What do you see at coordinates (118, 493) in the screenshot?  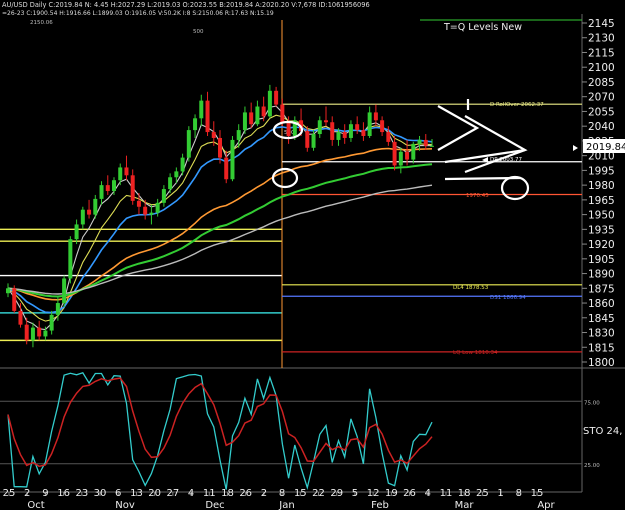 I see `date-tick-label: 6` at bounding box center [118, 493].